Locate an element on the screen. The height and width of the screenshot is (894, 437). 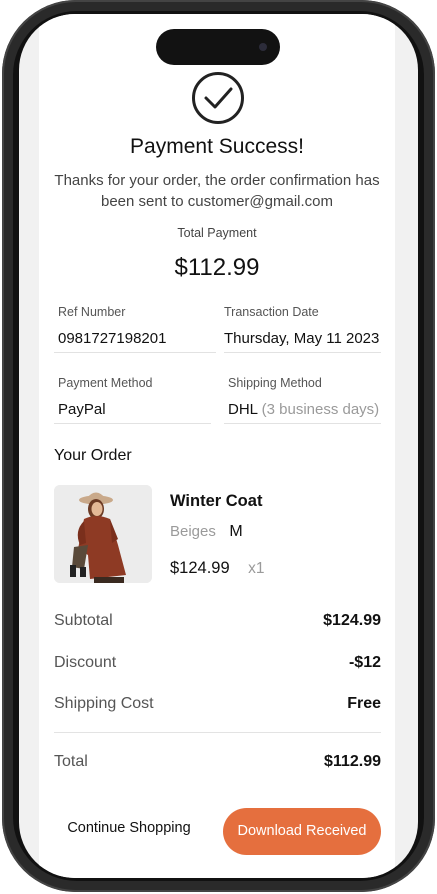
shipping-carrier: DHL is located at coordinates (243, 409).